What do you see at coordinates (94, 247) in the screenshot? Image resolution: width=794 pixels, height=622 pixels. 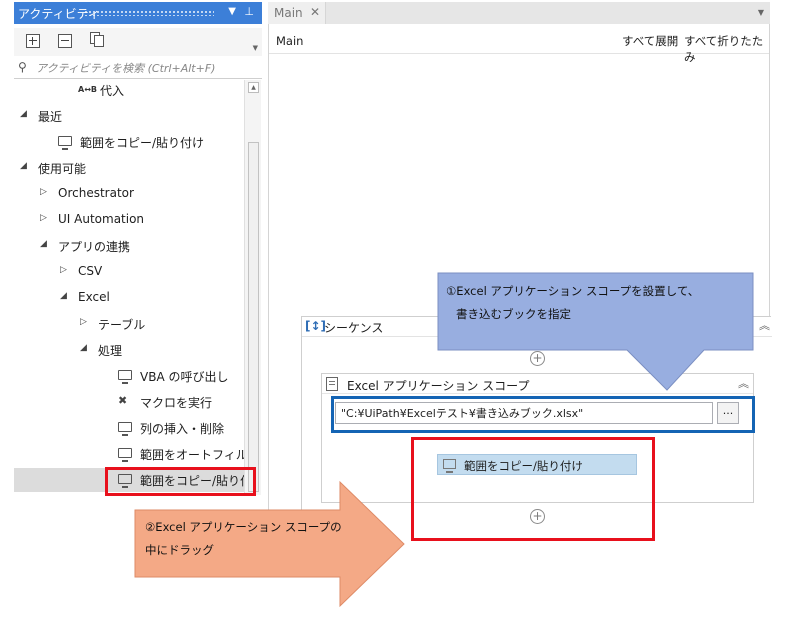 I see `tree-item-label: アプリの連携` at bounding box center [94, 247].